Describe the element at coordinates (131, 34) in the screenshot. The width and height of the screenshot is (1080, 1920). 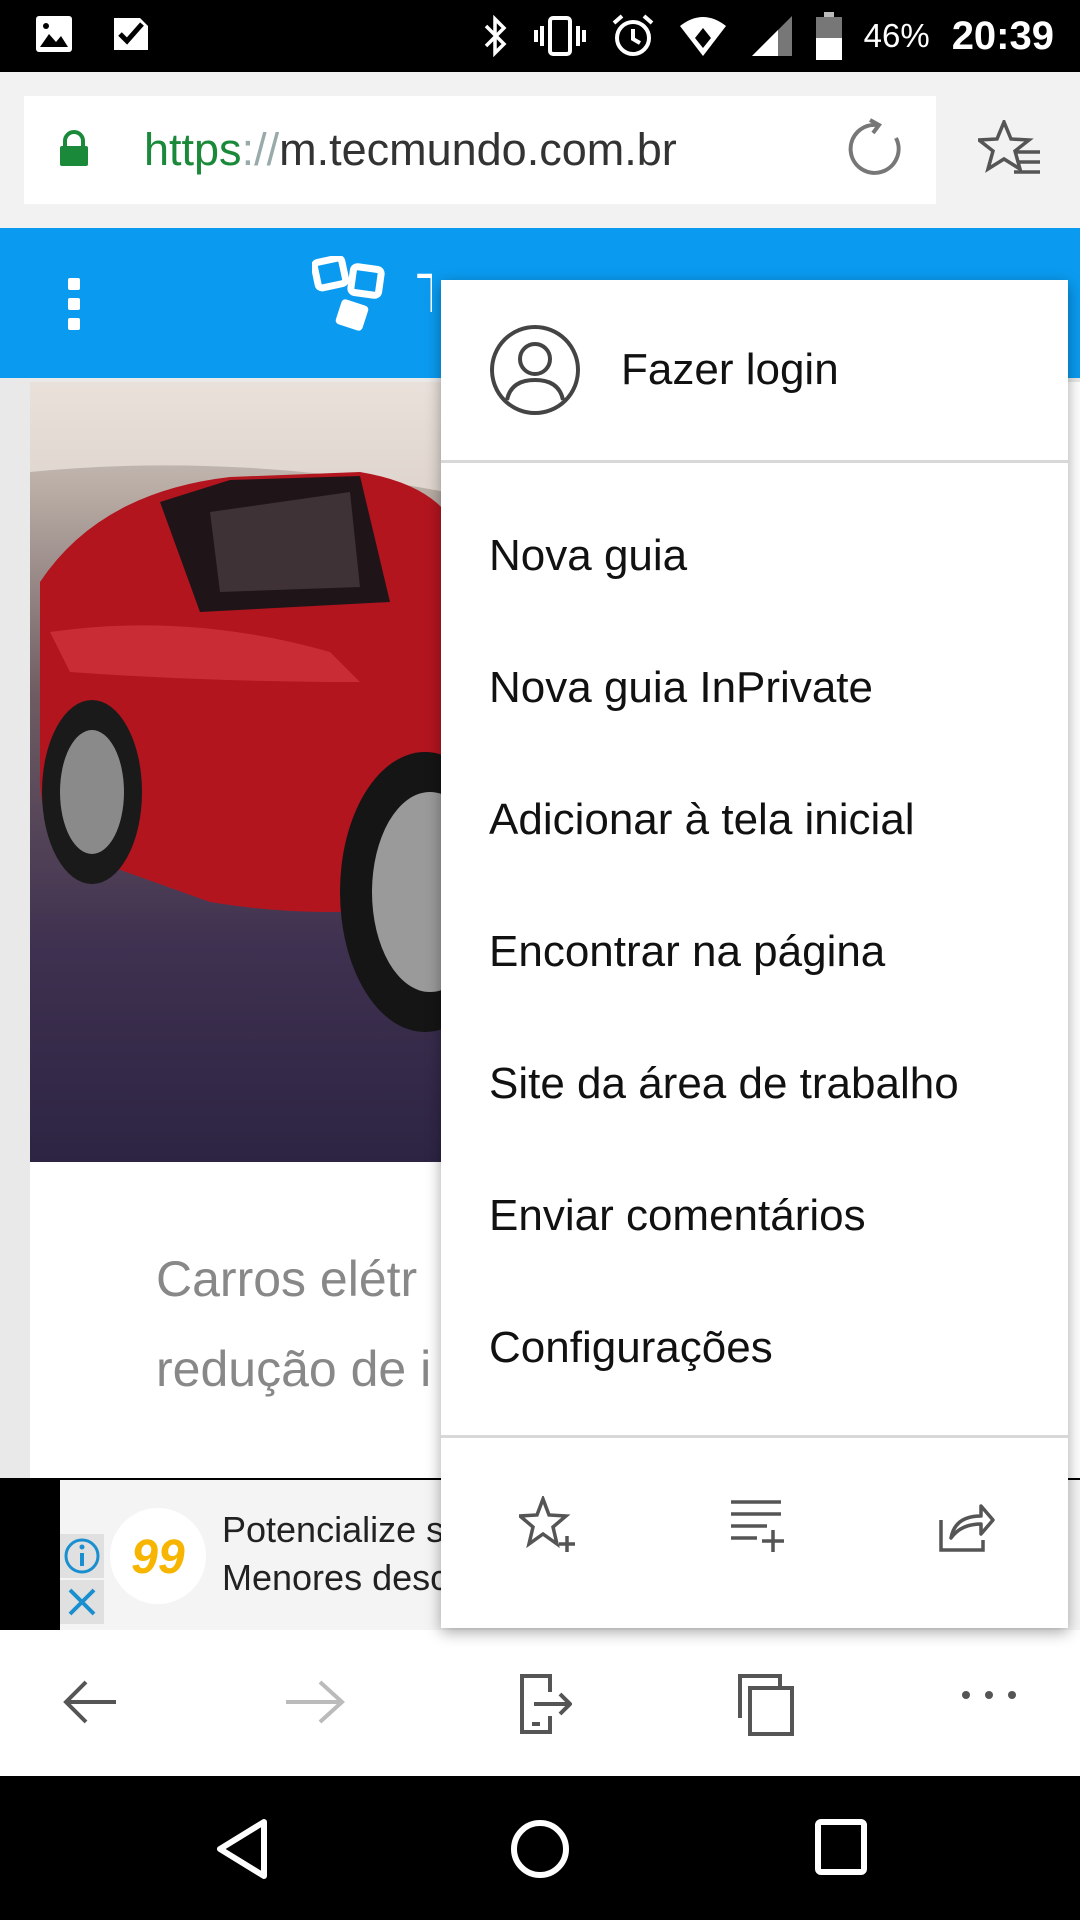
I see `checkmark-icon` at that location.